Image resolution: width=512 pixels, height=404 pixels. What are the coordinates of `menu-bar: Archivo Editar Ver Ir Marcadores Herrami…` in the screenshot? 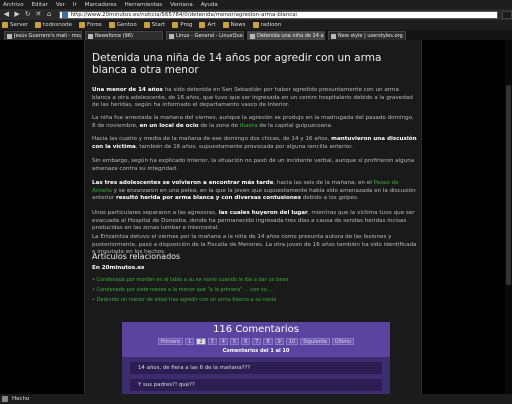 It's located at (256, 4).